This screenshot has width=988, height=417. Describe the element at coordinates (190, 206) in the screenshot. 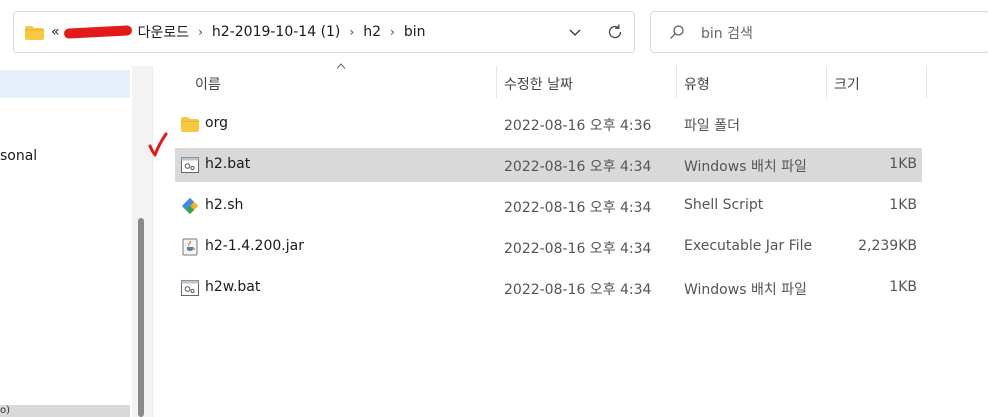

I see `shell-script-icon` at that location.